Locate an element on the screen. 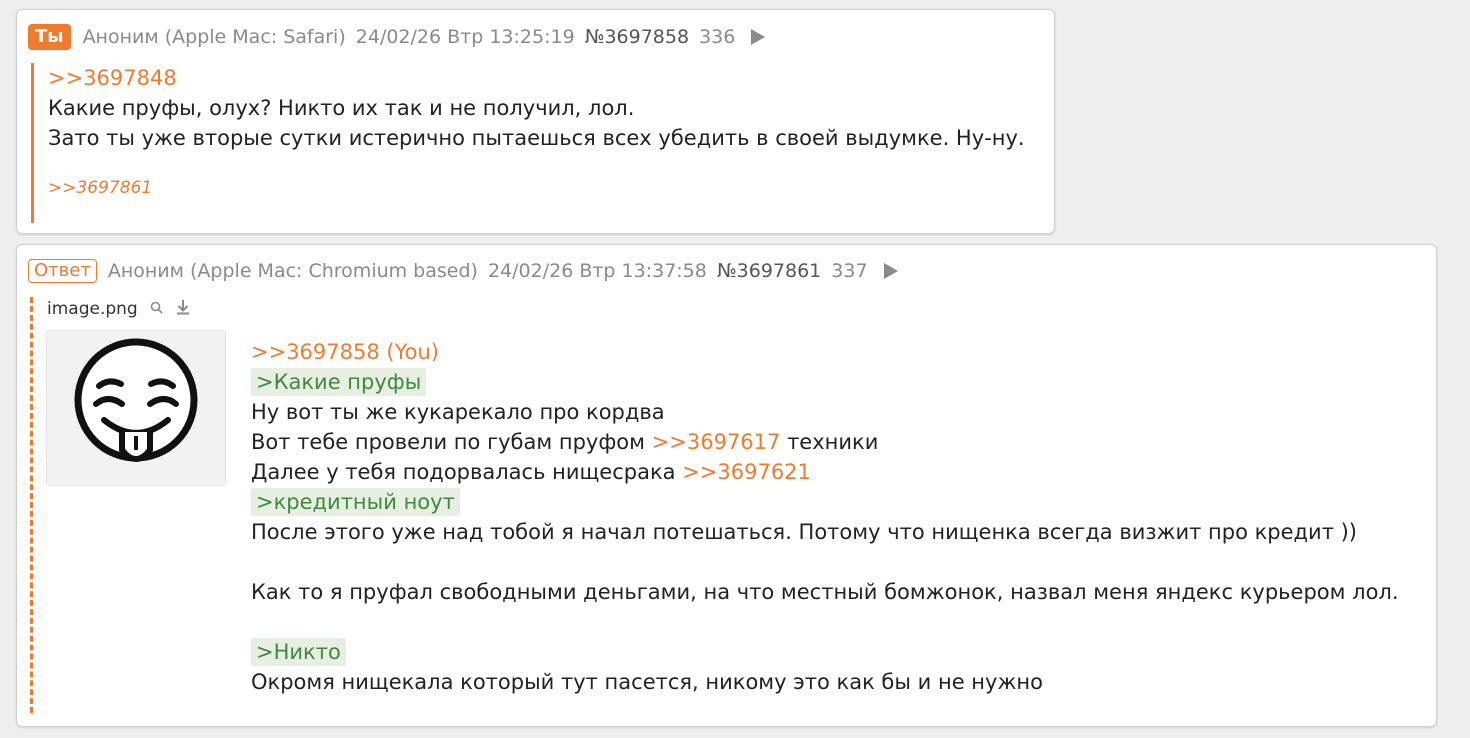  reply-link: >>3697617 is located at coordinates (716, 442).